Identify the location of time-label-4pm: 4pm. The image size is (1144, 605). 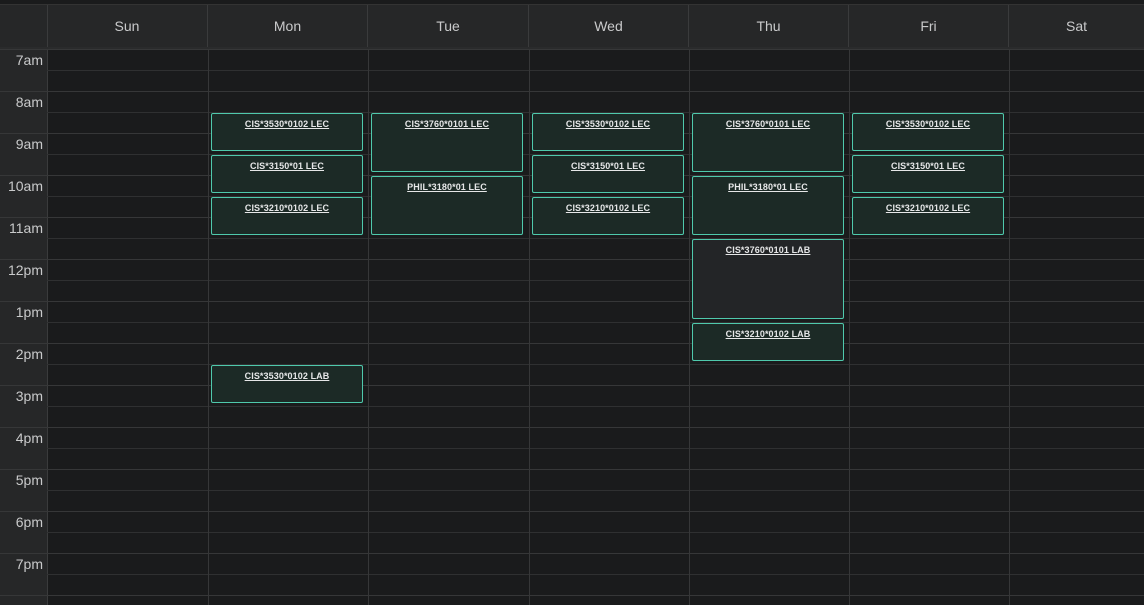
(29, 438).